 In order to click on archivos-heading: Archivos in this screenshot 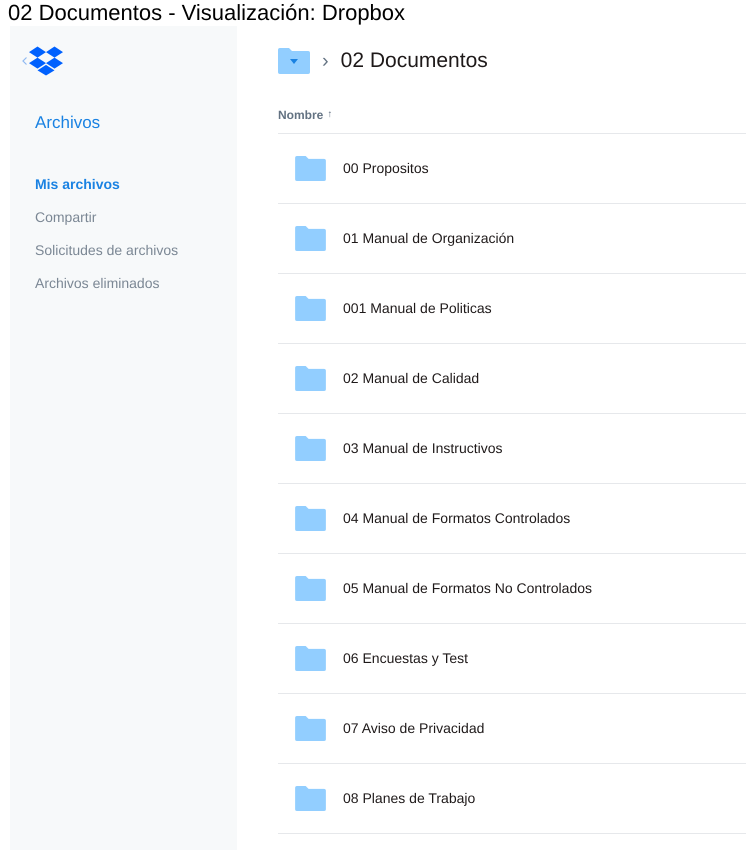, I will do `click(136, 123)`.